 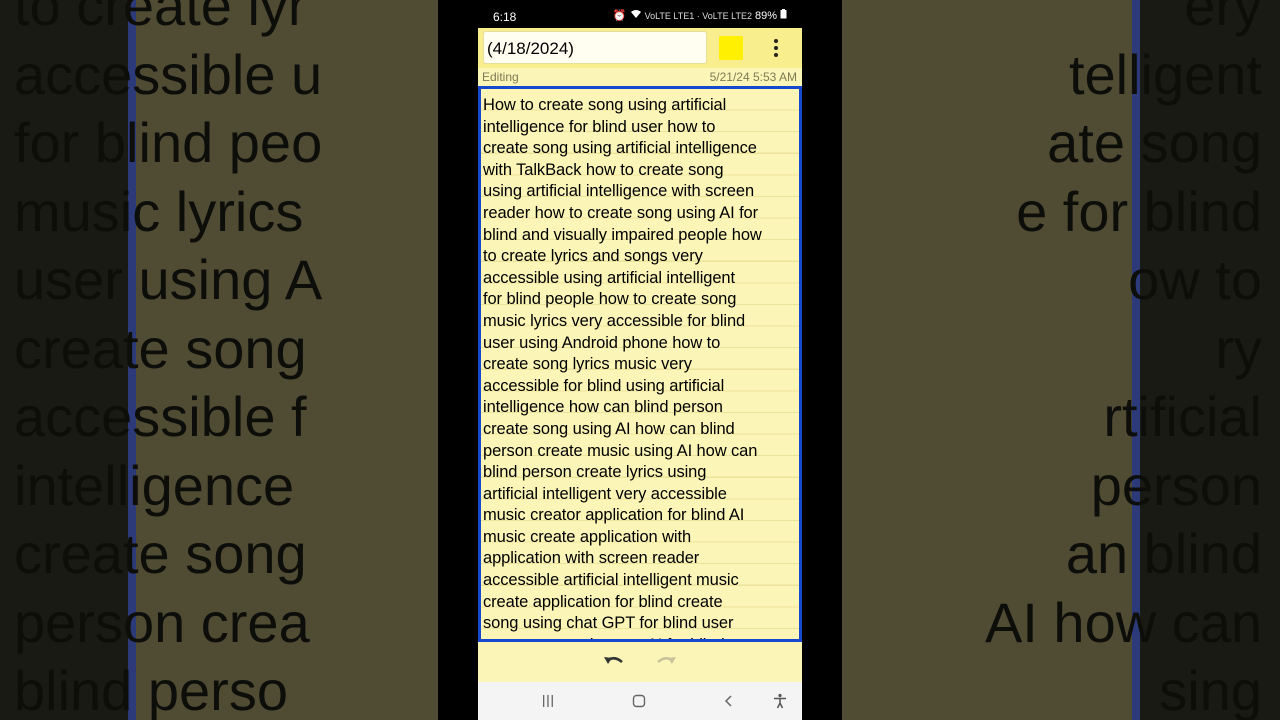 I want to click on background-text-line: AI how can, so click(x=1123, y=622).